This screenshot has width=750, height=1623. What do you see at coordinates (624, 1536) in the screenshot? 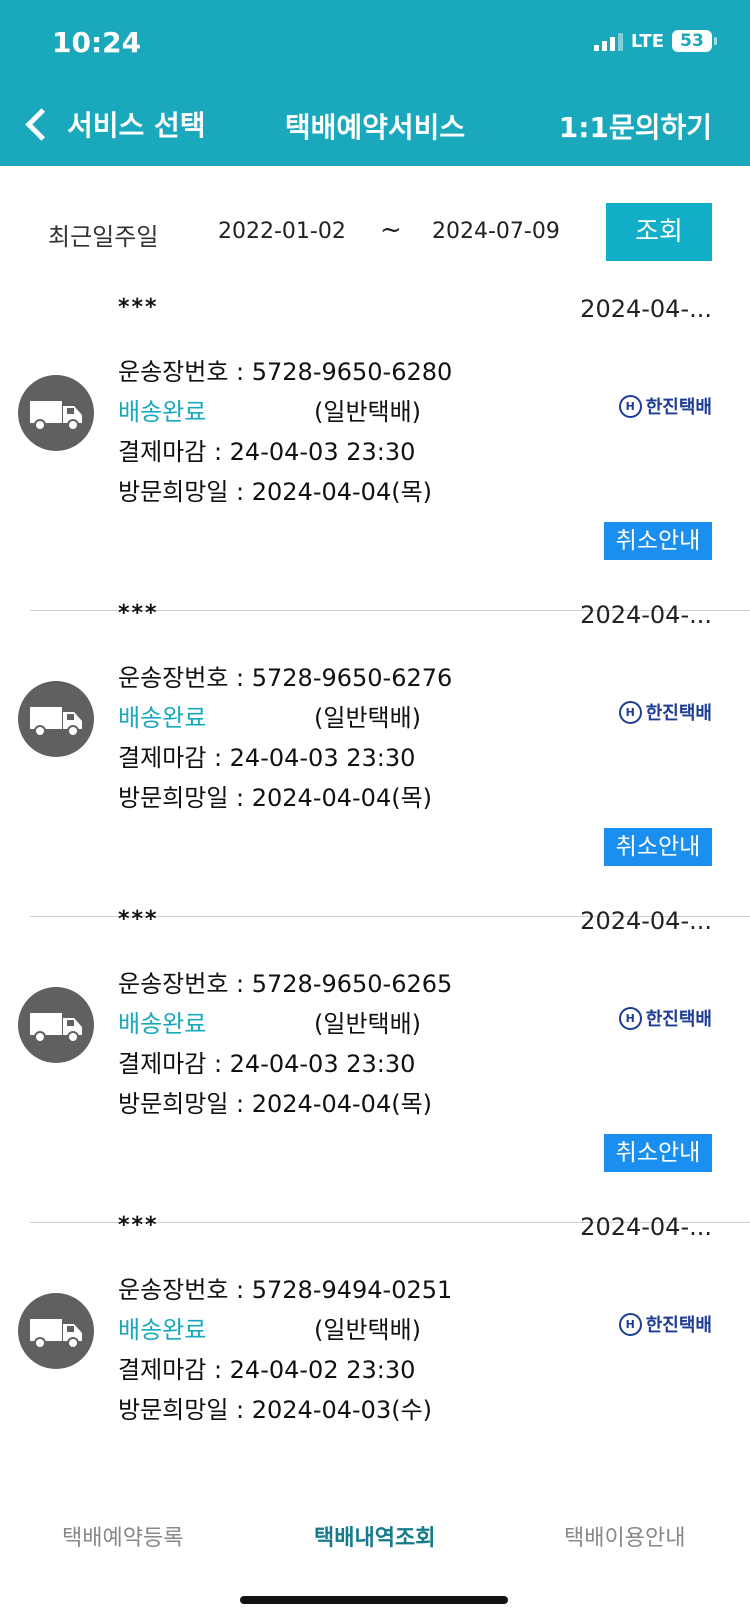
I see `tab-guide: 택배이용안내` at bounding box center [624, 1536].